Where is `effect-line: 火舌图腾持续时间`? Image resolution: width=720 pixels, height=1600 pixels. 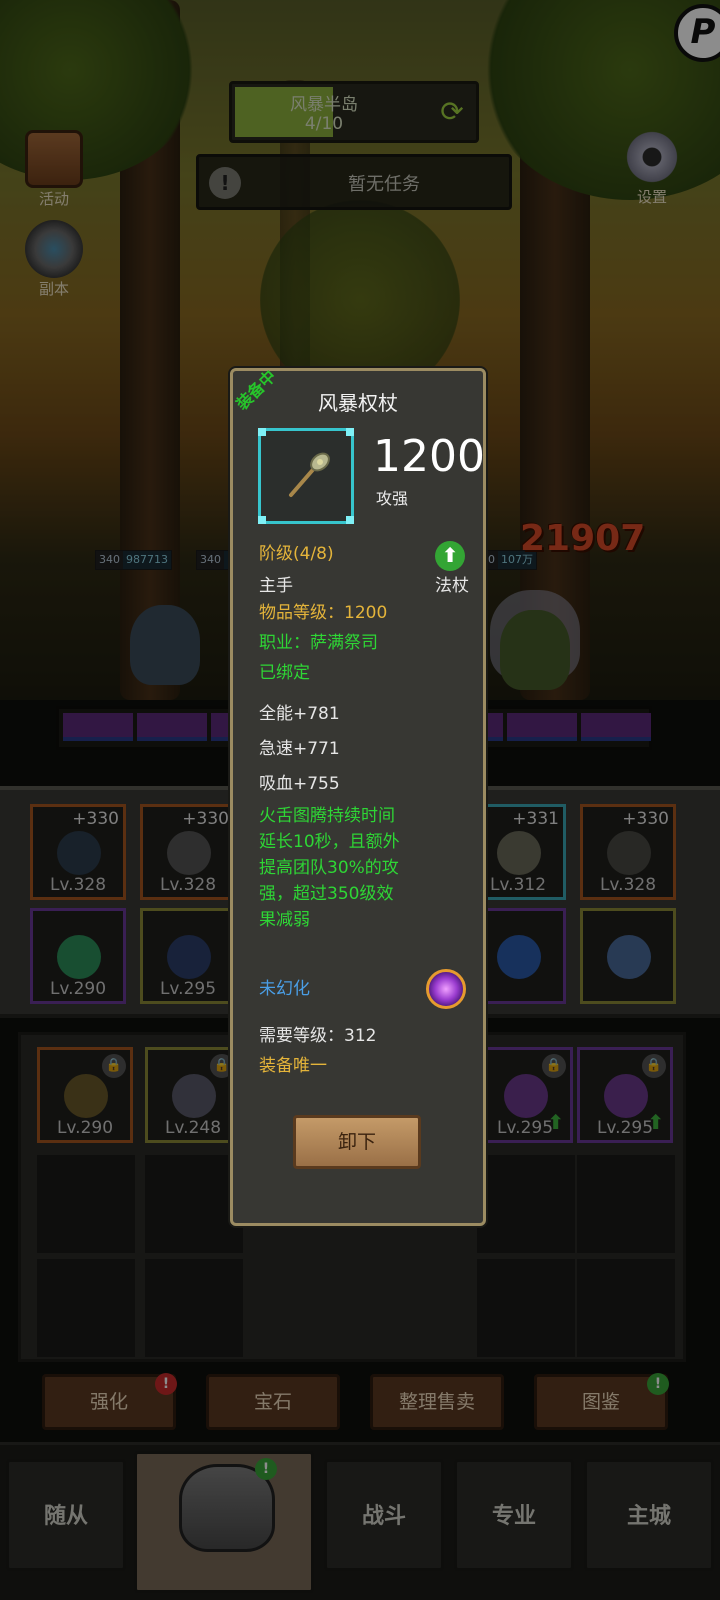
effect-line: 火舌图腾持续时间 is located at coordinates (327, 816).